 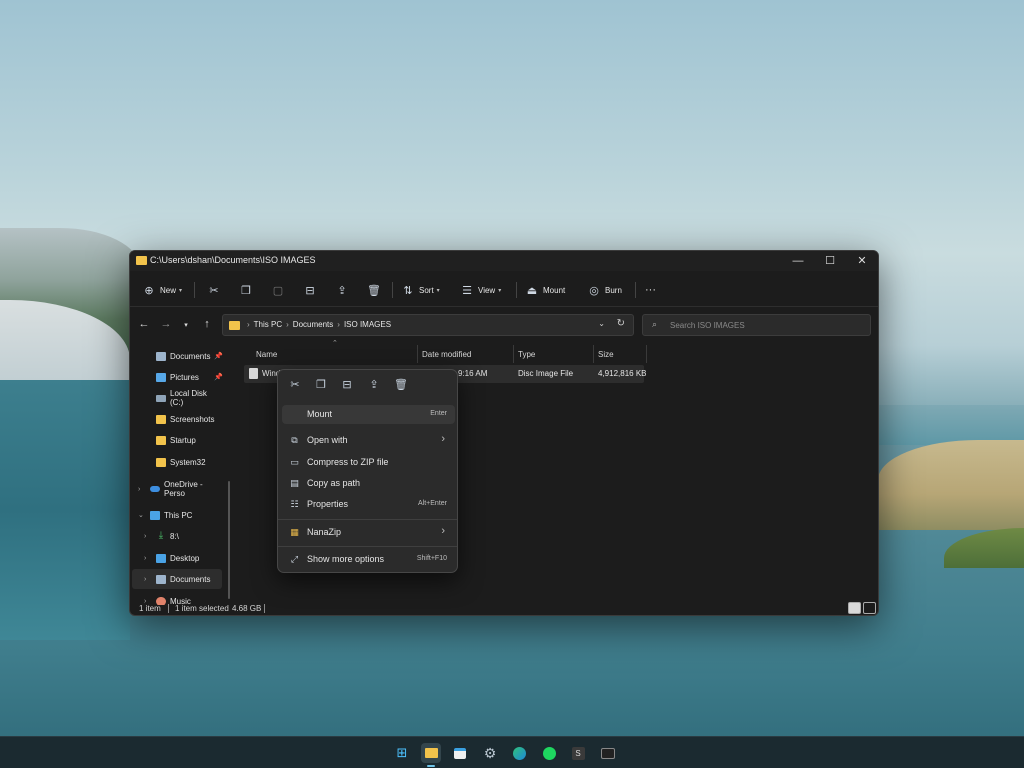 What do you see at coordinates (368, 462) in the screenshot?
I see `menu-item-compress-zip: ▭ Compress to ZIP file` at bounding box center [368, 462].